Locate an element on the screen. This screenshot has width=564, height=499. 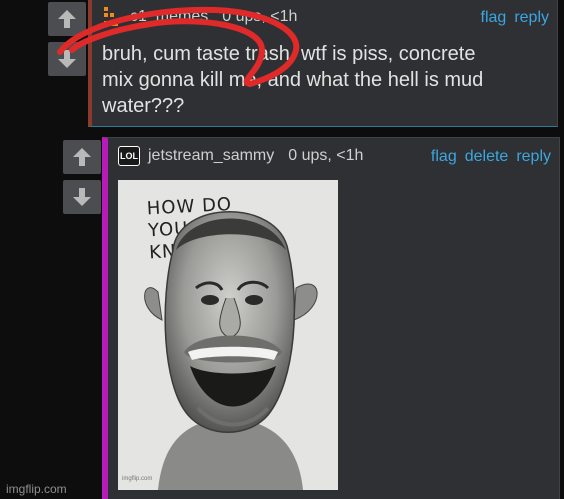
arrow-down-icon is located at coordinates (82, 197).